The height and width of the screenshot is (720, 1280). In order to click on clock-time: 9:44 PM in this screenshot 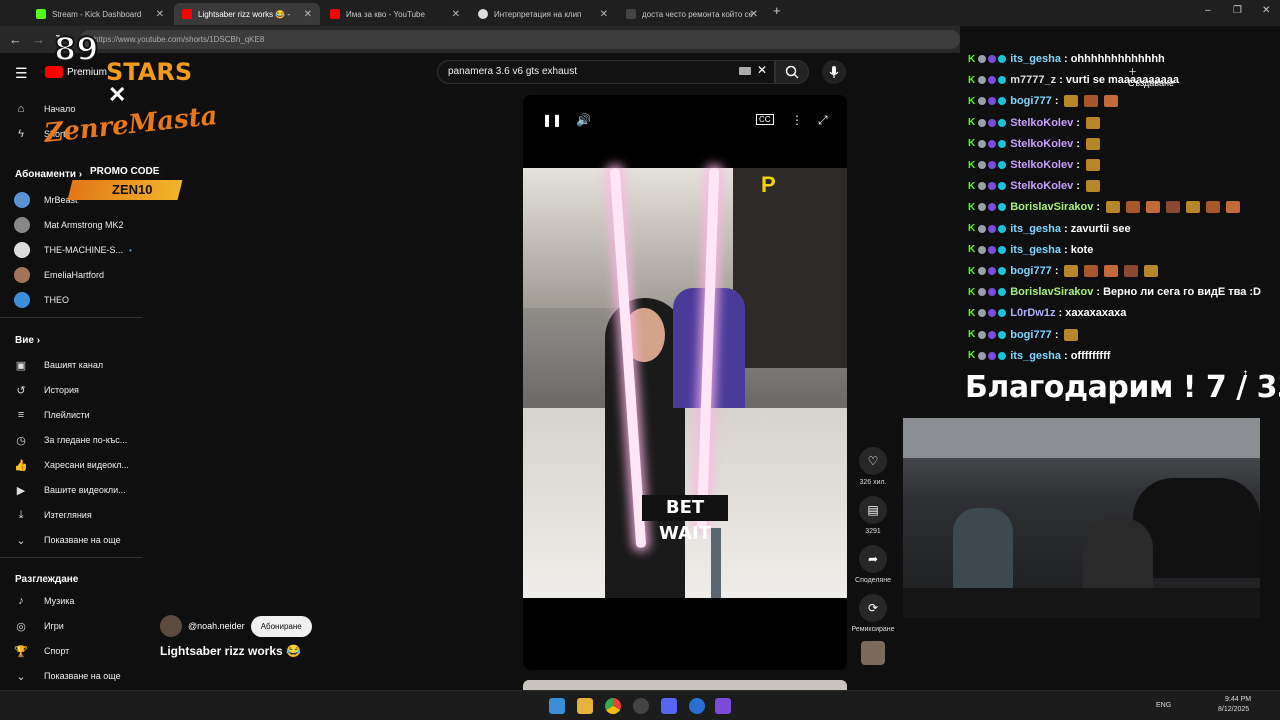, I will do `click(1238, 699)`.